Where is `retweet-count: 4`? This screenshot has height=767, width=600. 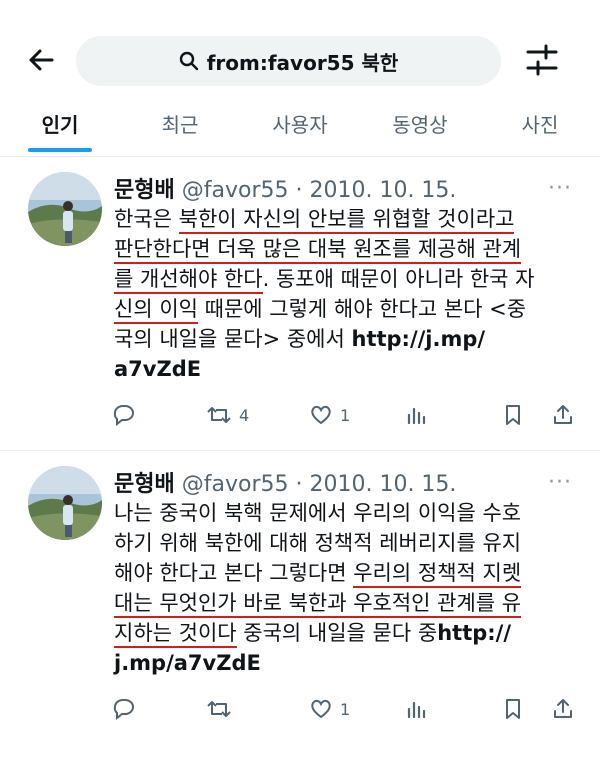
retweet-count: 4 is located at coordinates (244, 415).